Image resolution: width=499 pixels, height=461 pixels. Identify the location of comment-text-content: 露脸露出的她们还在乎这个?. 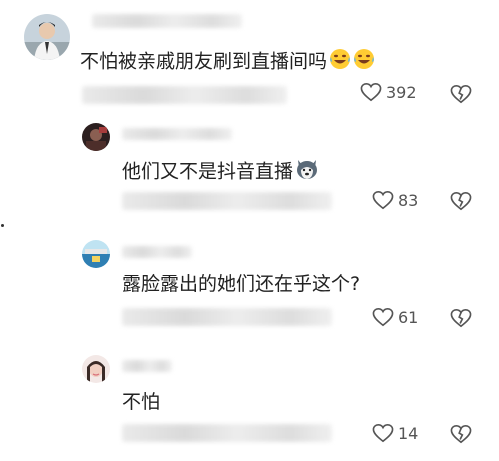
(241, 284).